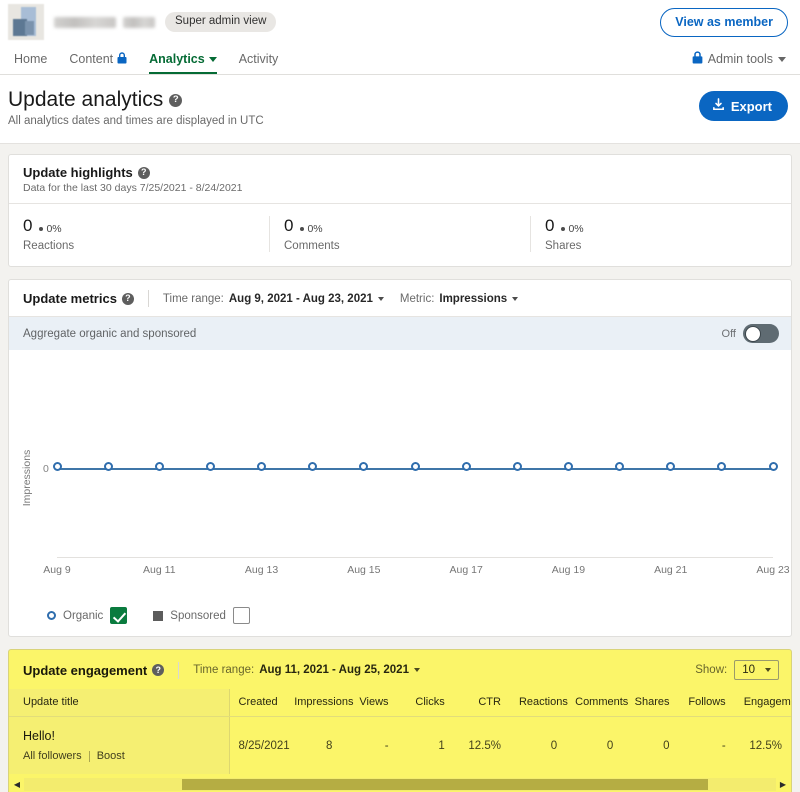  What do you see at coordinates (119, 616) in the screenshot?
I see `organic-checkbox` at bounding box center [119, 616].